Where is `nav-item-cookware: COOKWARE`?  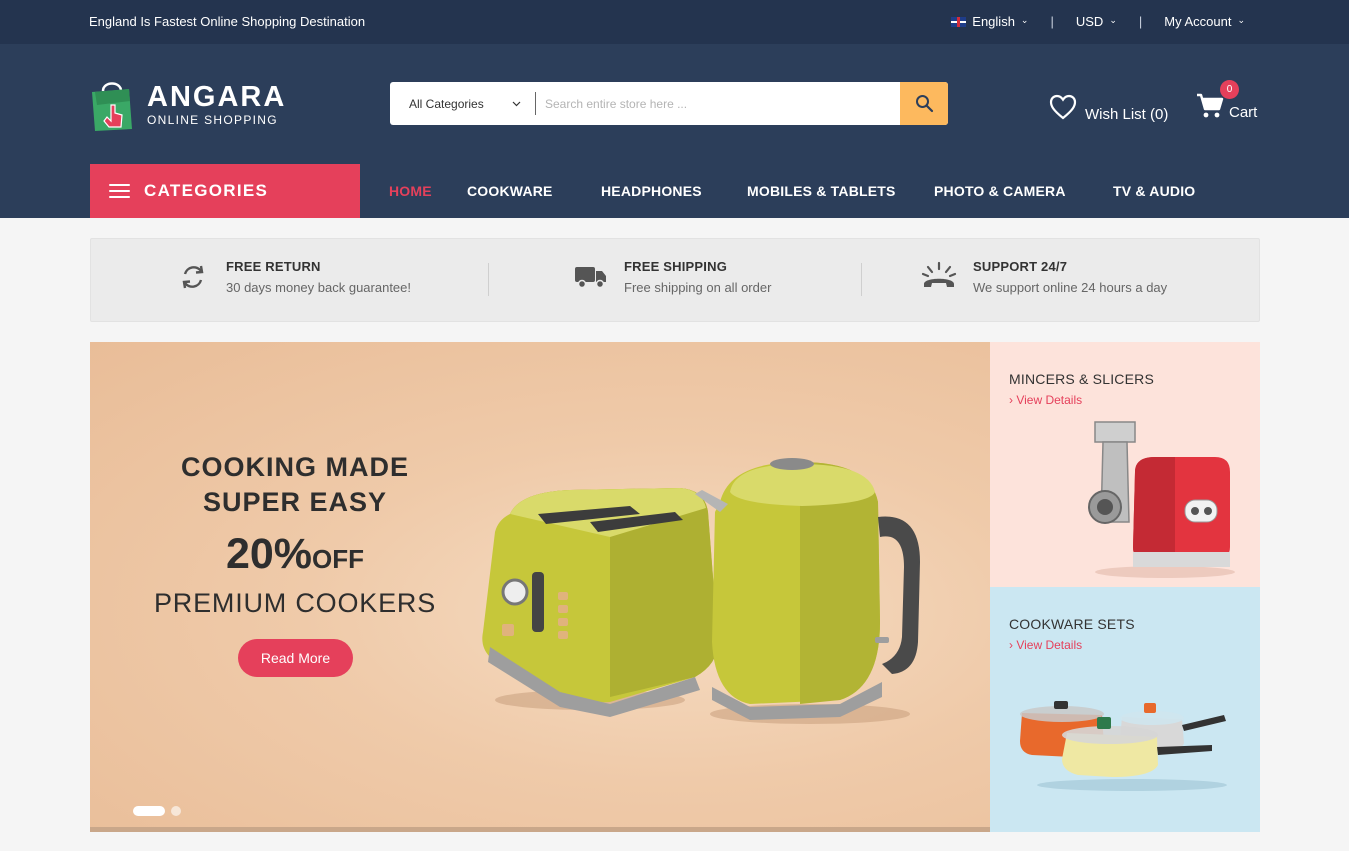 nav-item-cookware: COOKWARE is located at coordinates (510, 191).